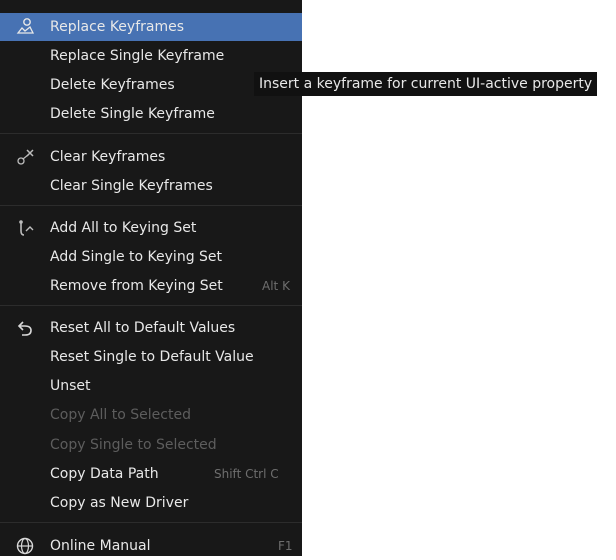 The width and height of the screenshot is (616, 560). Describe the element at coordinates (136, 257) in the screenshot. I see `menu-item-label: Add Single to Keying Set` at that location.